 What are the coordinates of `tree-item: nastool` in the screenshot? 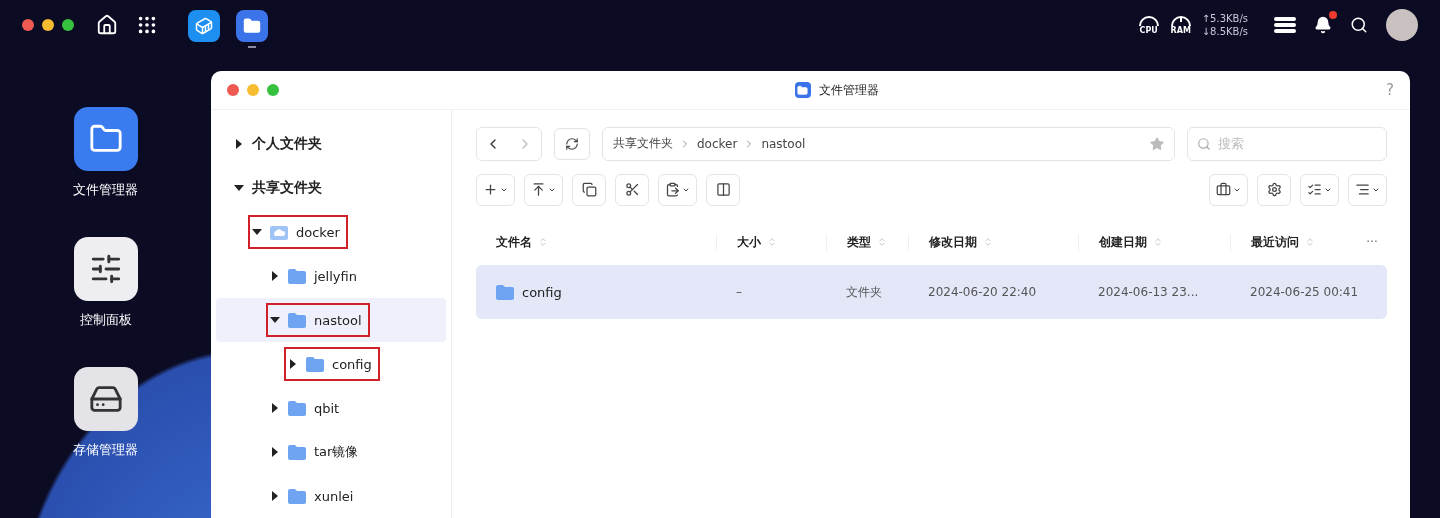 It's located at (331, 320).